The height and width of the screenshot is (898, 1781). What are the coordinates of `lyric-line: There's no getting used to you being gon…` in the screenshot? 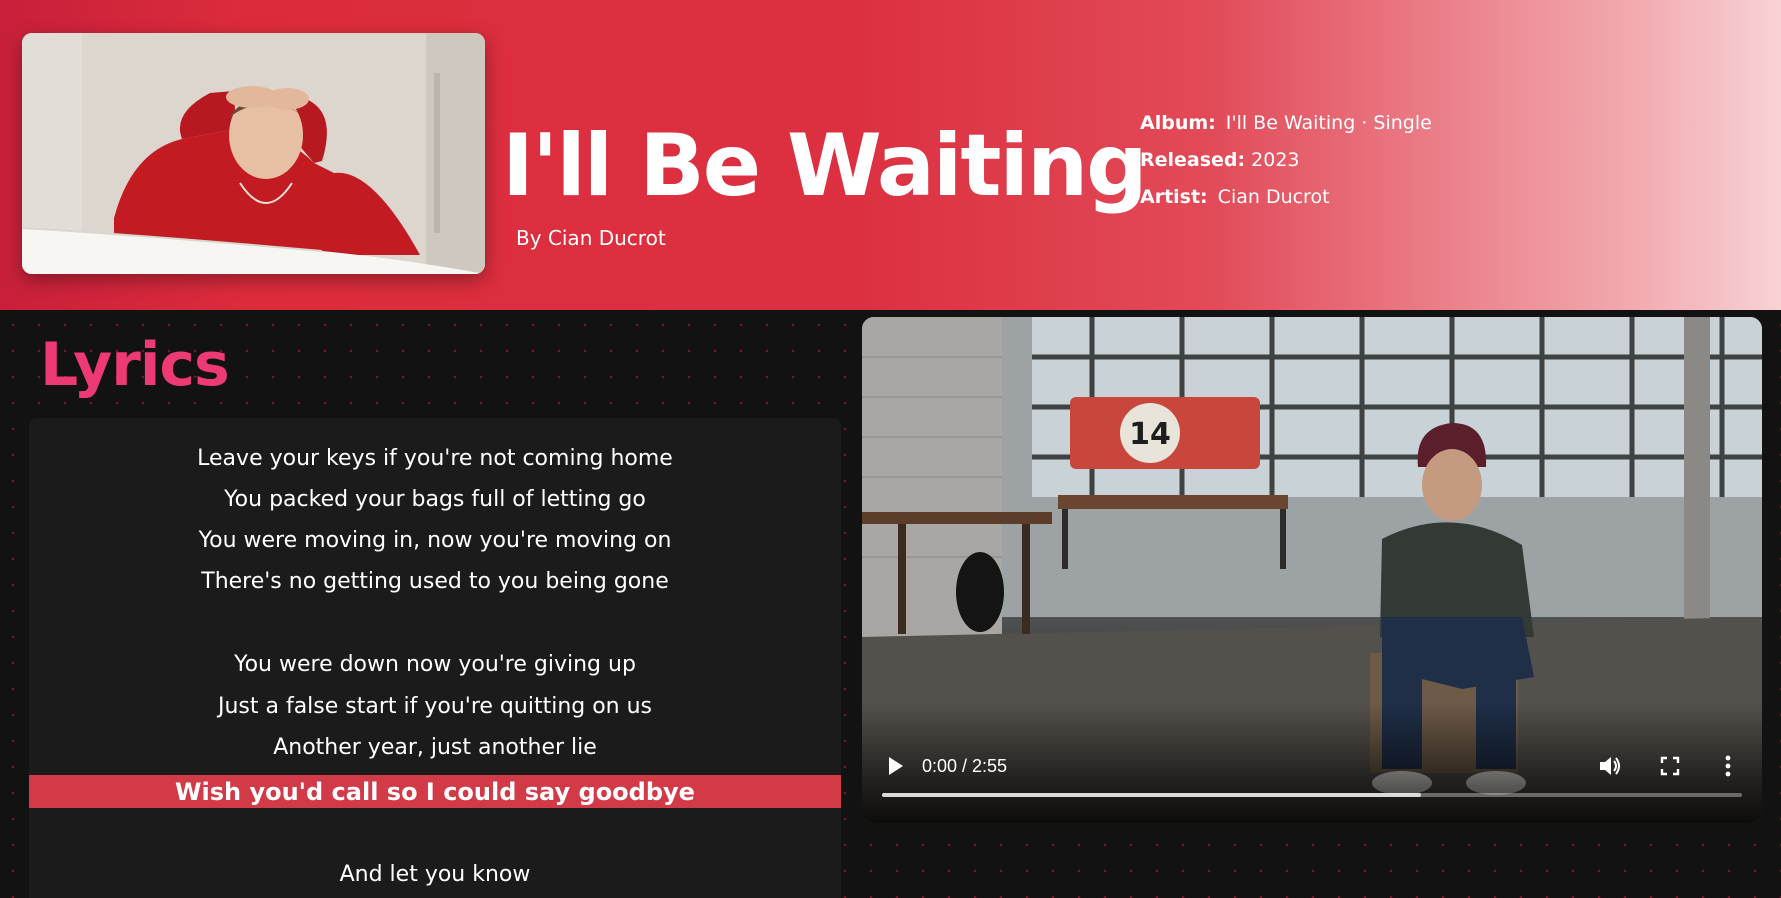 It's located at (435, 581).